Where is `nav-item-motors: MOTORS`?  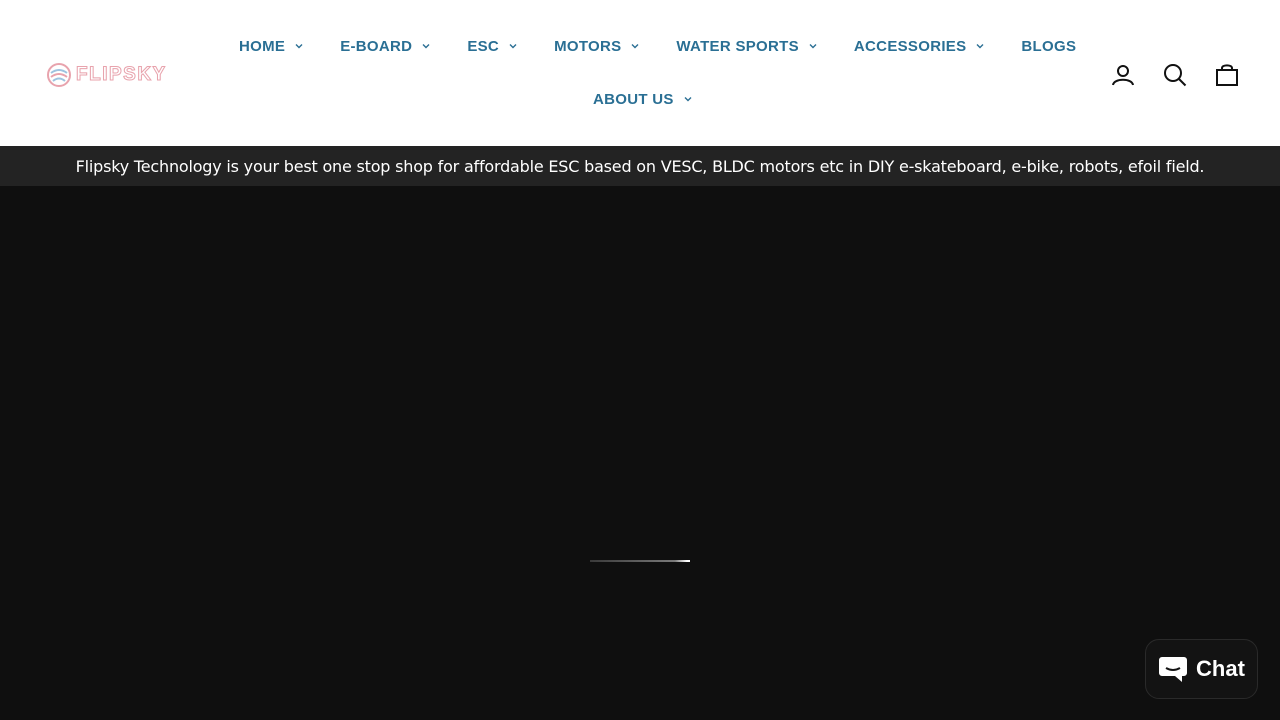
nav-item-motors: MOTORS is located at coordinates (597, 46).